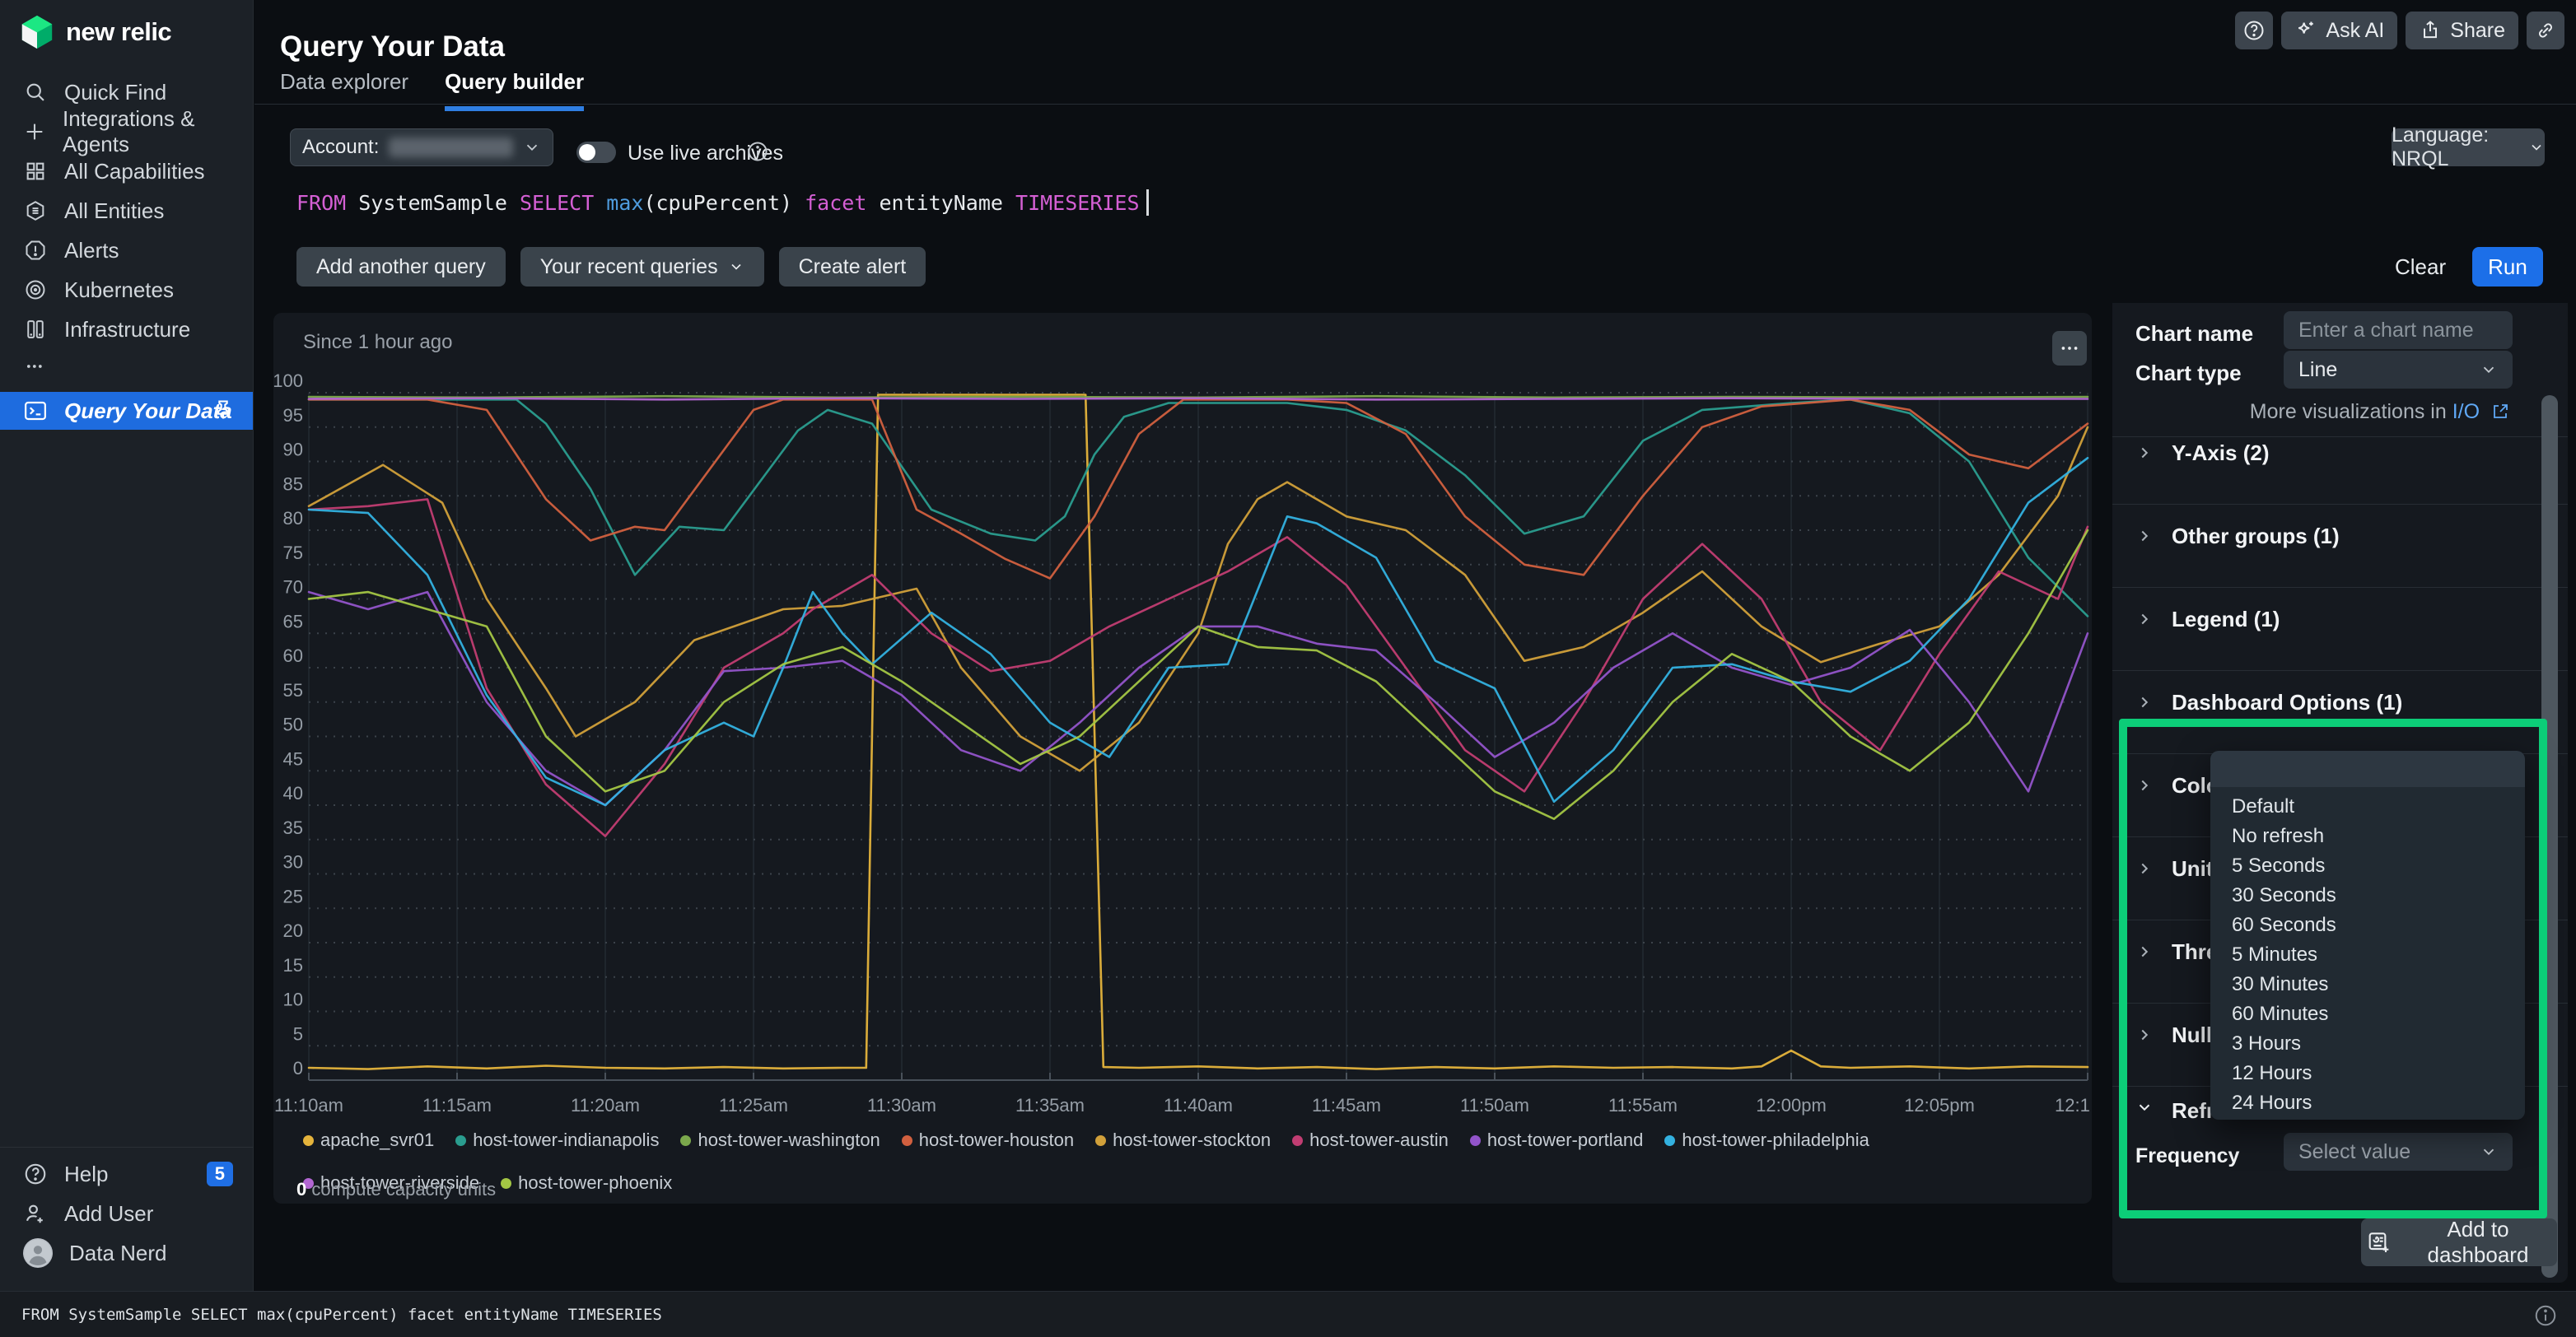 The image size is (2576, 1337). Describe the element at coordinates (642, 266) in the screenshot. I see `recent-queries-button: Your recent queries` at that location.